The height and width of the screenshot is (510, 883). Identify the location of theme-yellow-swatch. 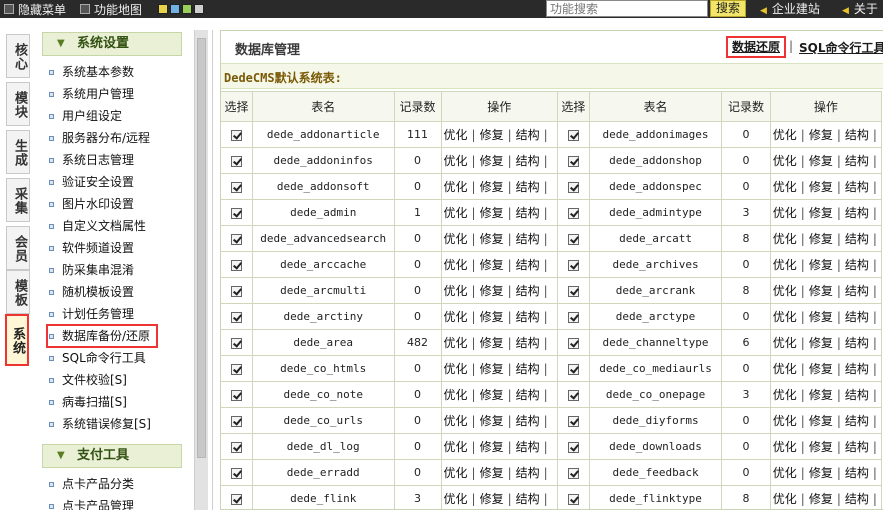
(163, 9).